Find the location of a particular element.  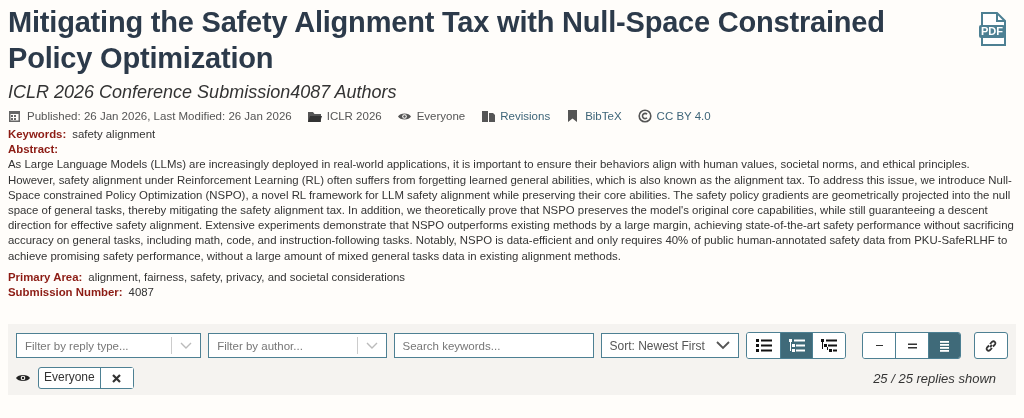

link-icon is located at coordinates (991, 345).